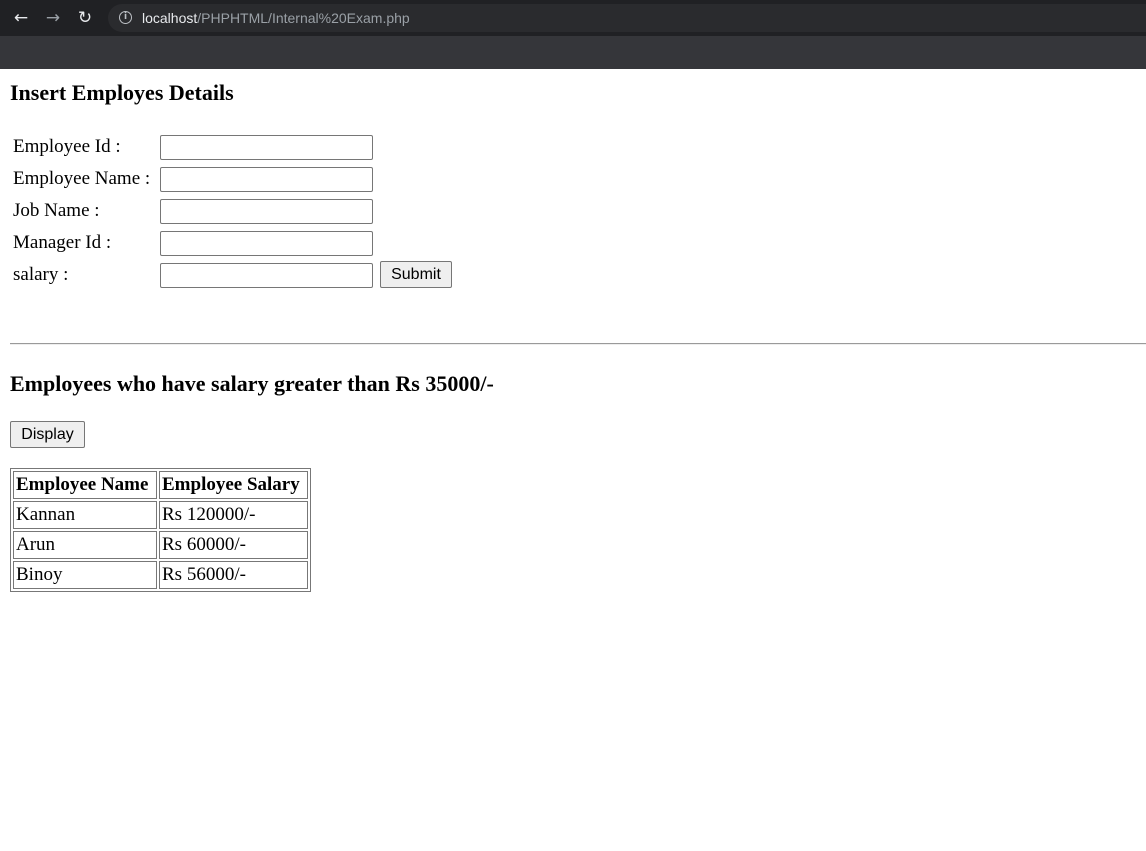 This screenshot has height=851, width=1146. What do you see at coordinates (233, 575) in the screenshot?
I see `cell-employee-salary: Rs 56000/-` at bounding box center [233, 575].